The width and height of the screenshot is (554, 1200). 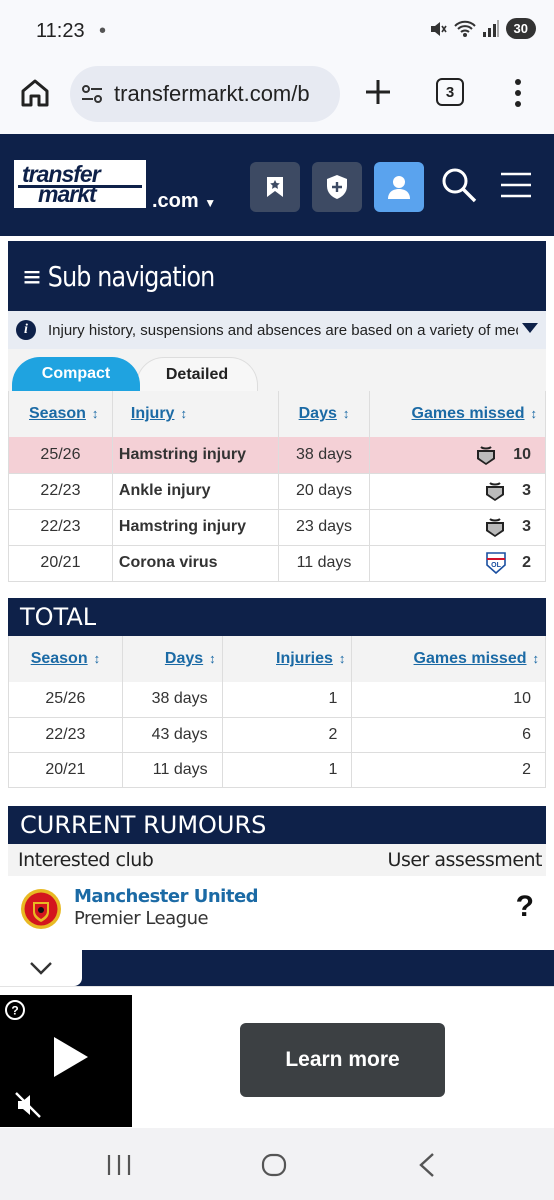 What do you see at coordinates (287, 735) in the screenshot?
I see `injuries-cell: 2` at bounding box center [287, 735].